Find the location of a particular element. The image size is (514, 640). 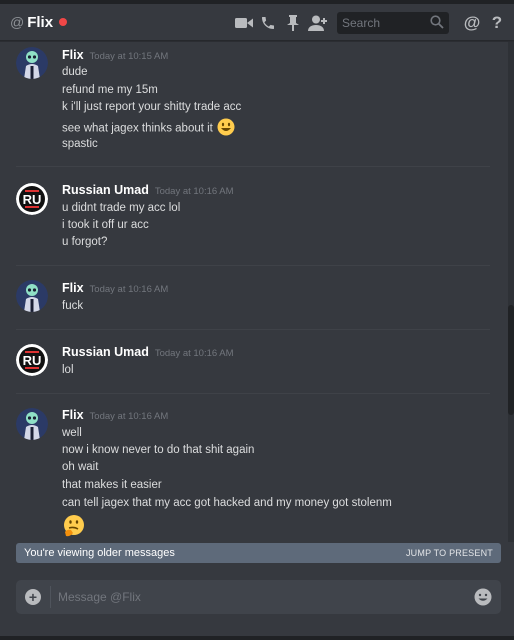

channel-title: Flix is located at coordinates (40, 22).